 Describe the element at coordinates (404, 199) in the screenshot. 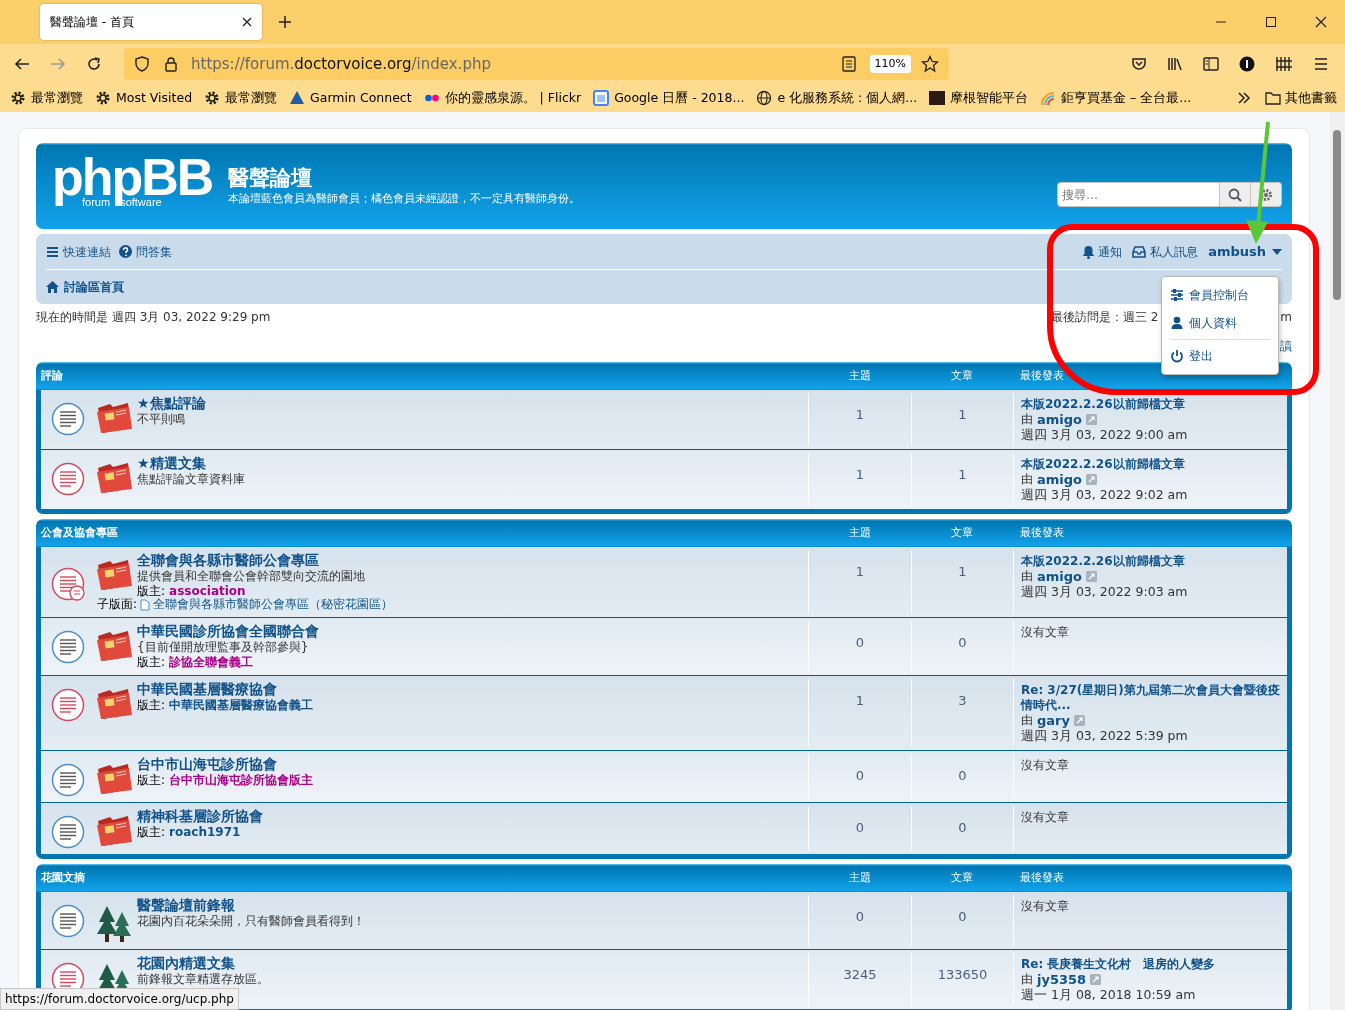

I see `site-description: 本論壇藍色會員為醫師會員；橘色會員未經認證，不一定具有醫師身份。` at that location.